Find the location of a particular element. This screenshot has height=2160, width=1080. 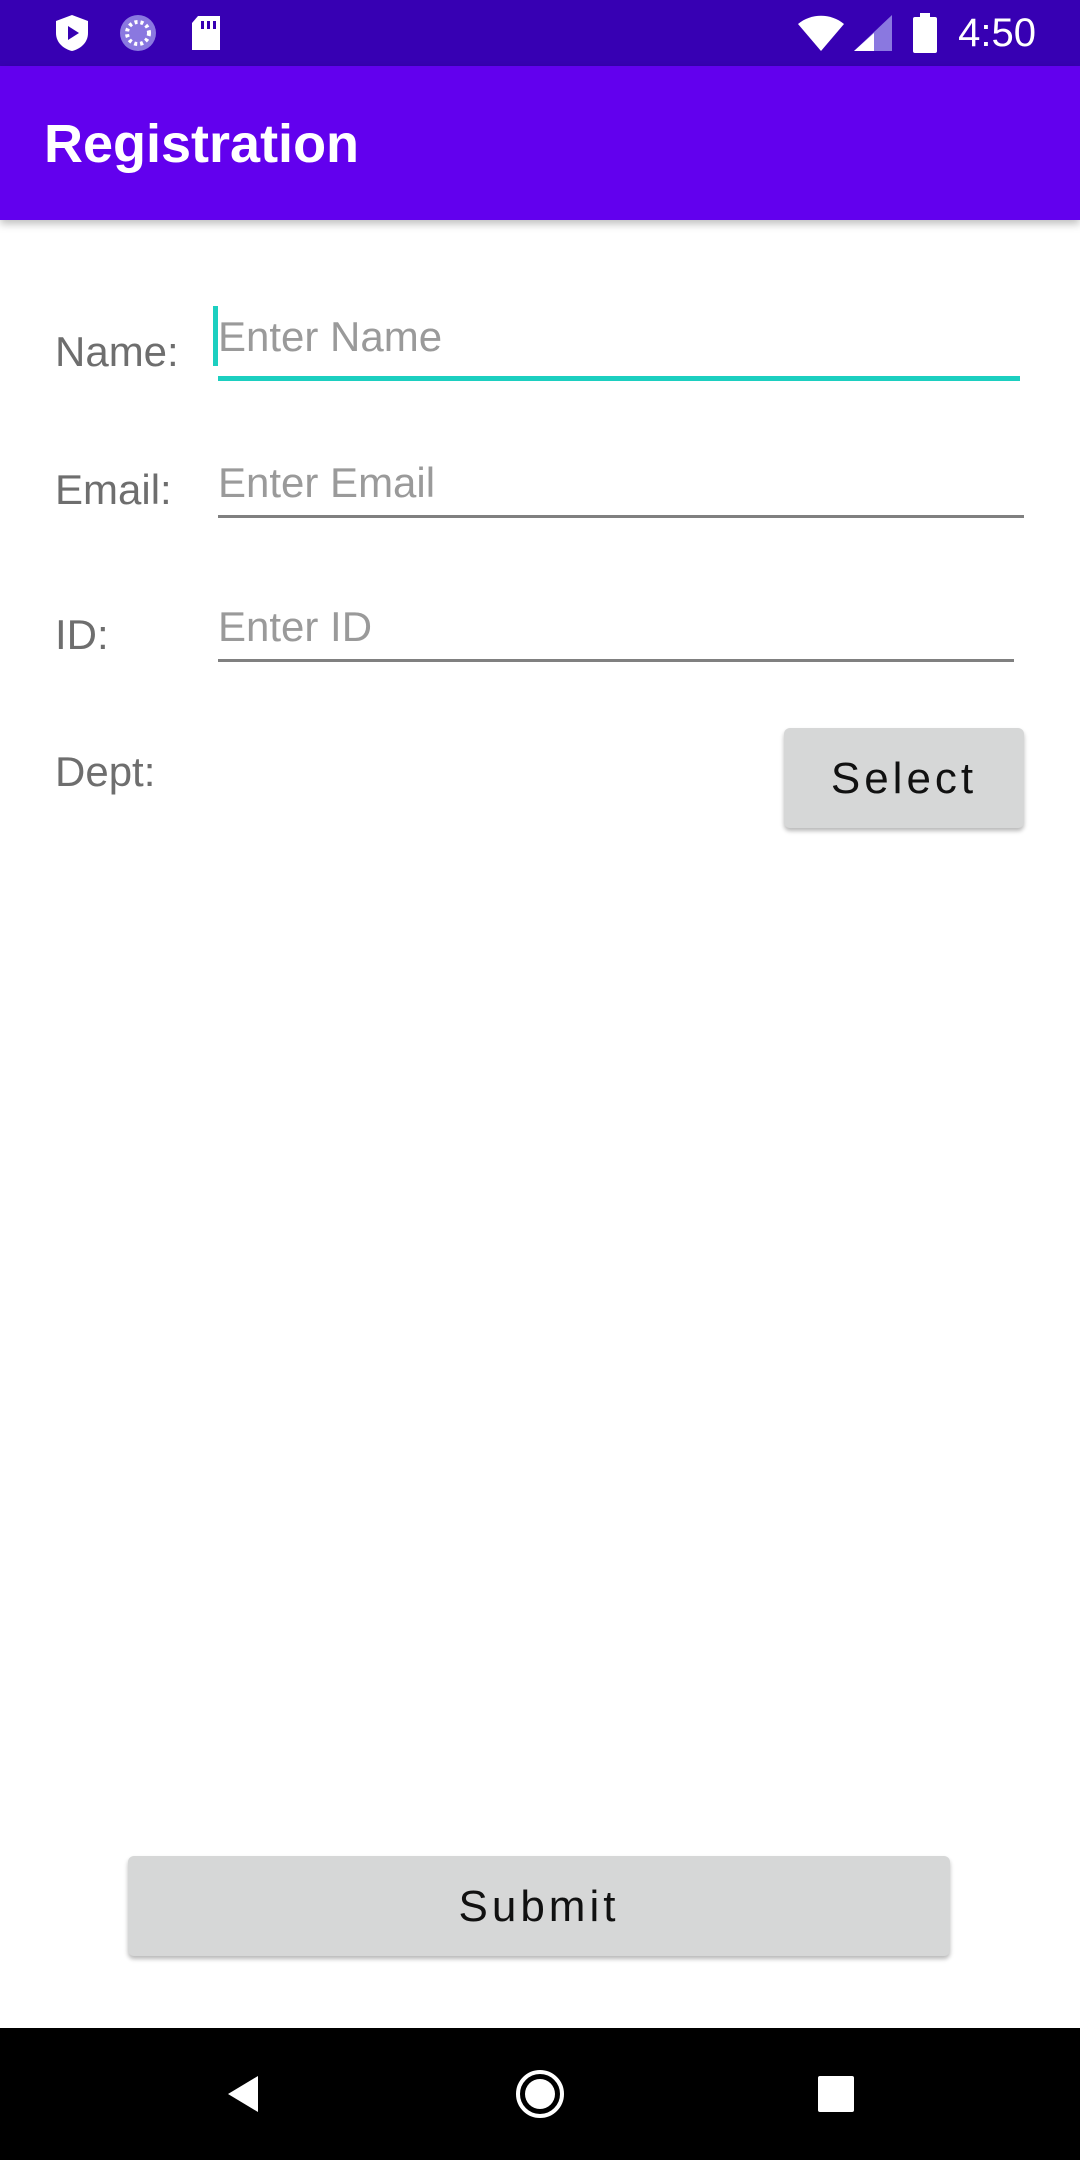

wifi-icon is located at coordinates (821, 33).